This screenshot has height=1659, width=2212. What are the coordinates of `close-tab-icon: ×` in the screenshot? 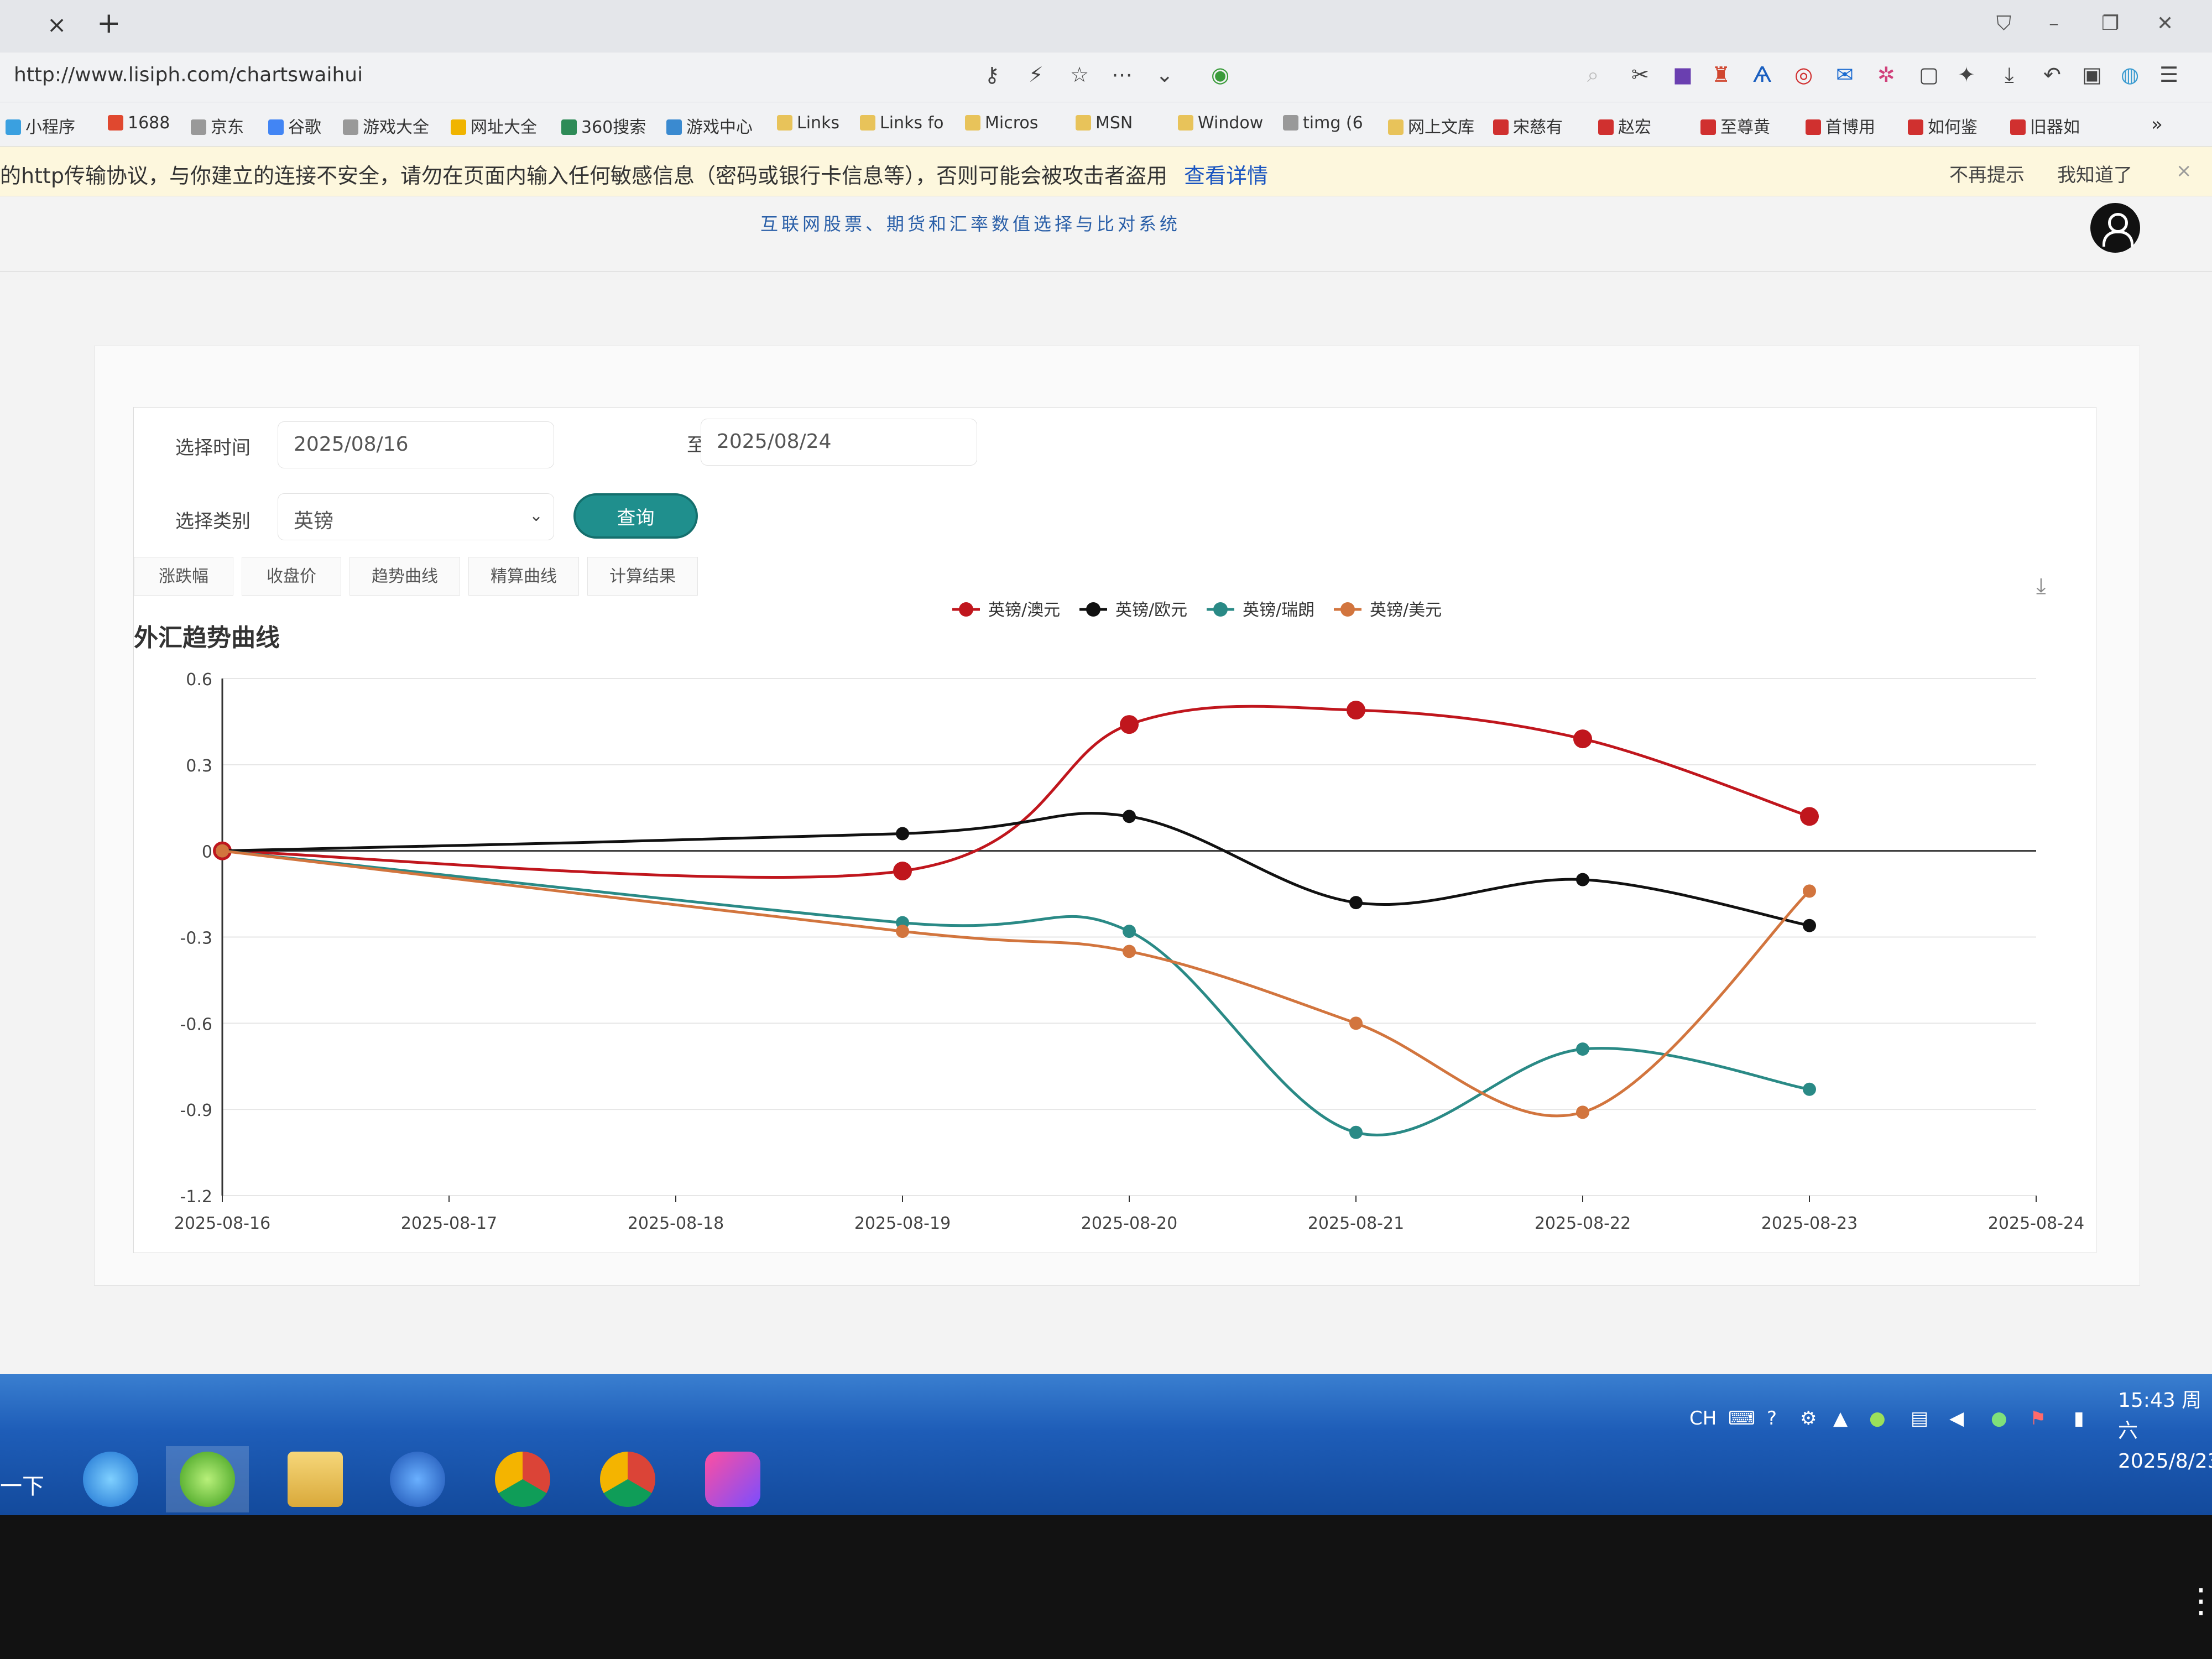 It's located at (57, 25).